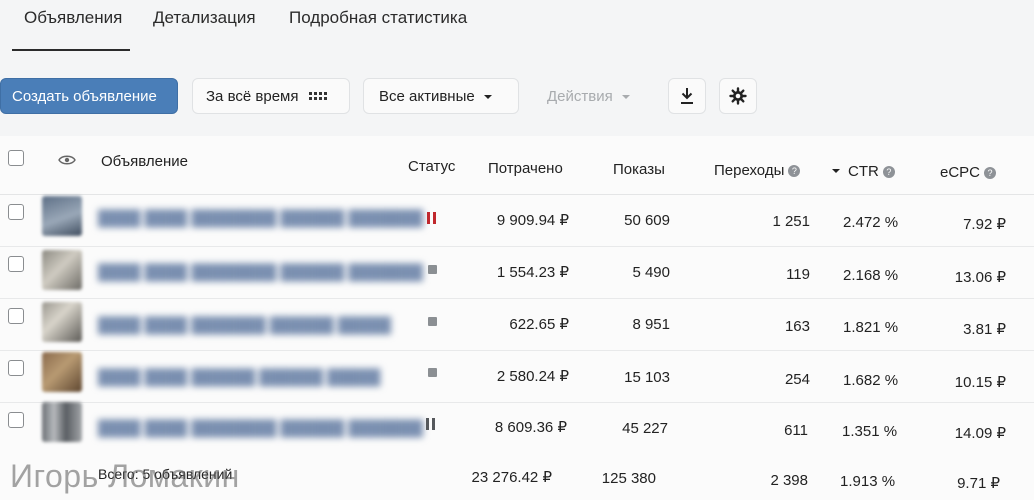 The image size is (1034, 500). I want to click on ctr-cell: 1.682 %, so click(871, 380).